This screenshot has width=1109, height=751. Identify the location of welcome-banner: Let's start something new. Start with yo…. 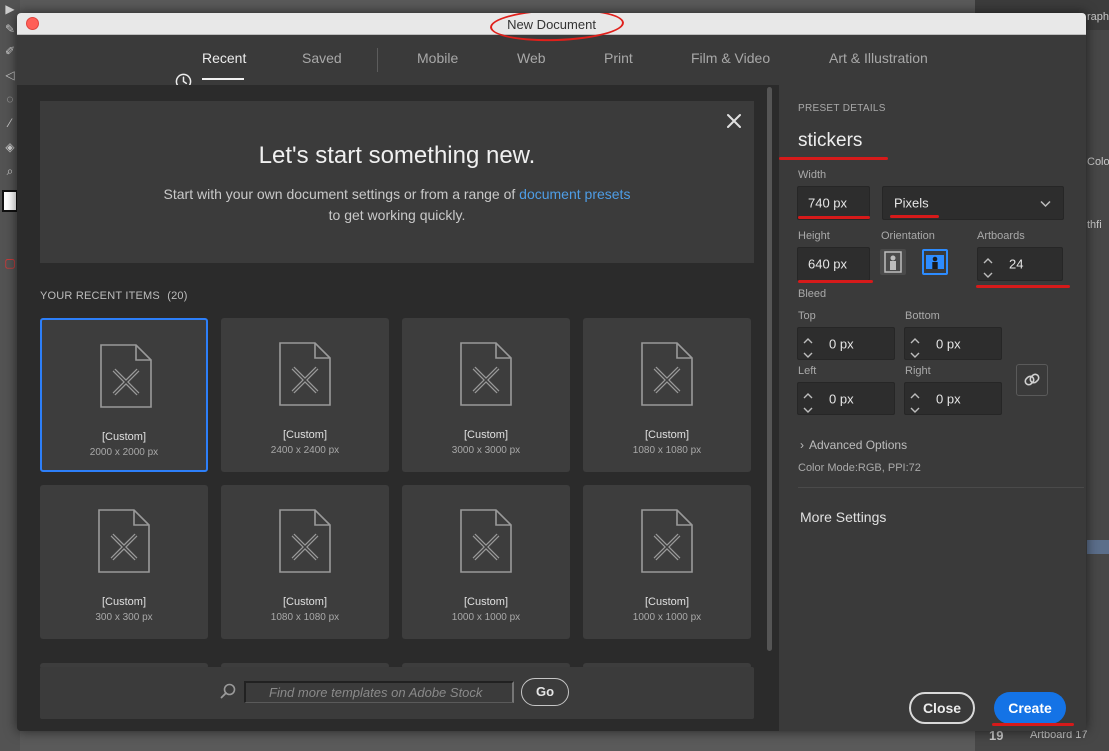
(397, 182).